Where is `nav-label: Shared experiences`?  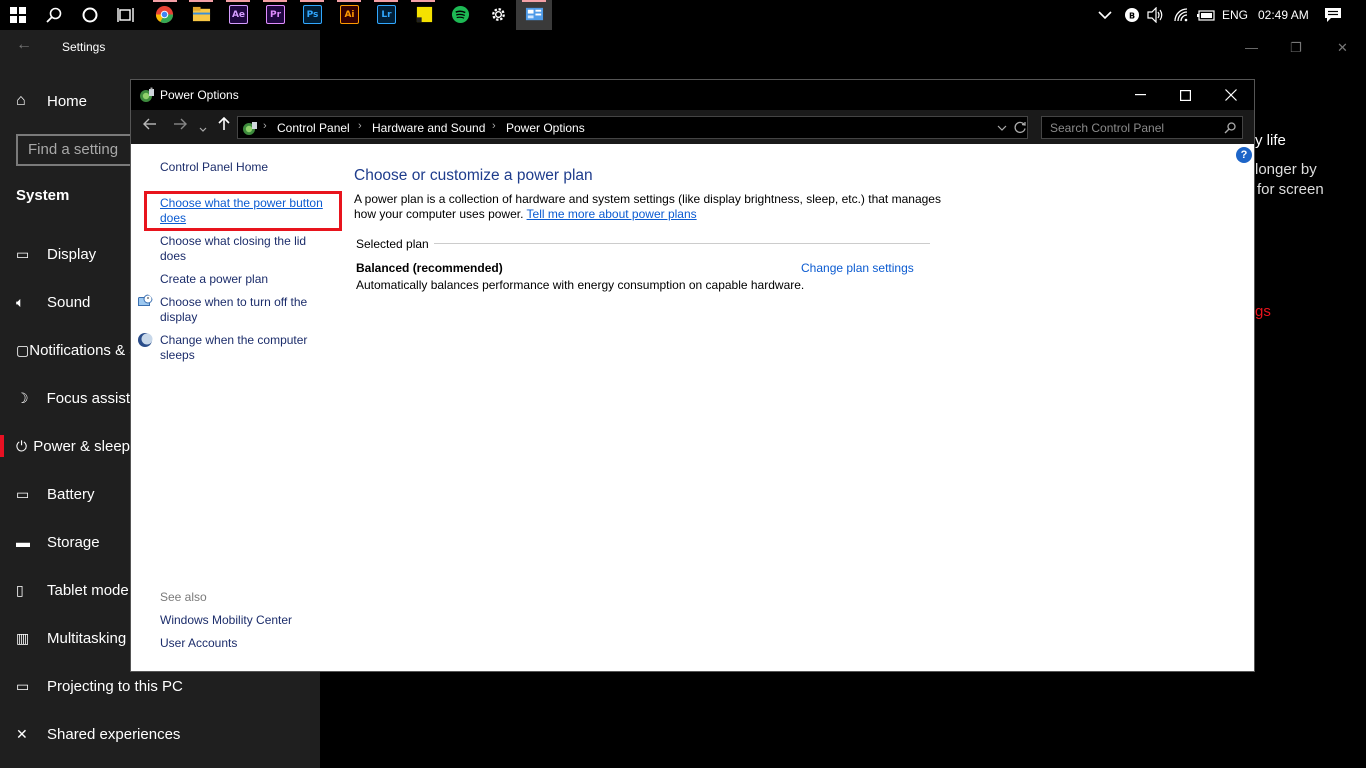 nav-label: Shared experiences is located at coordinates (114, 734).